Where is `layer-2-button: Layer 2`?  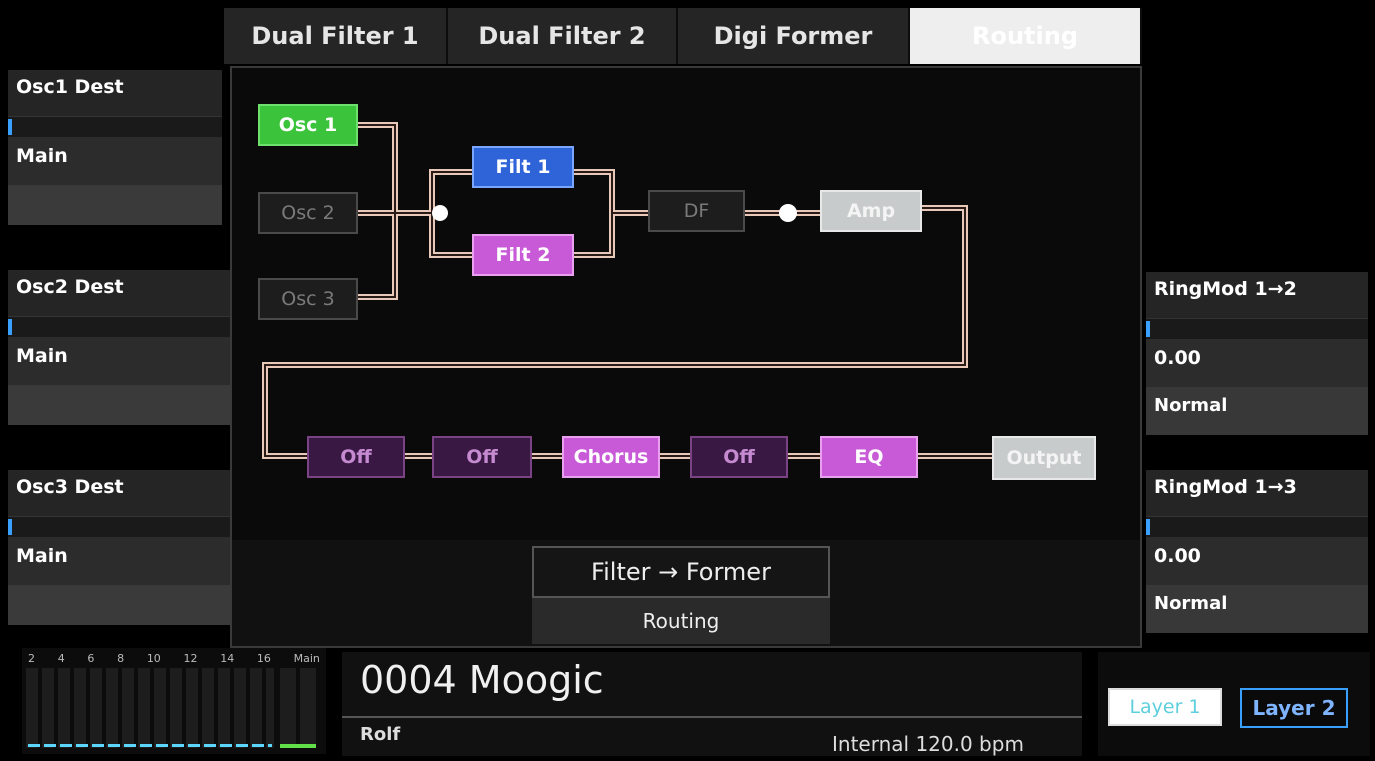
layer-2-button: Layer 2 is located at coordinates (1294, 708).